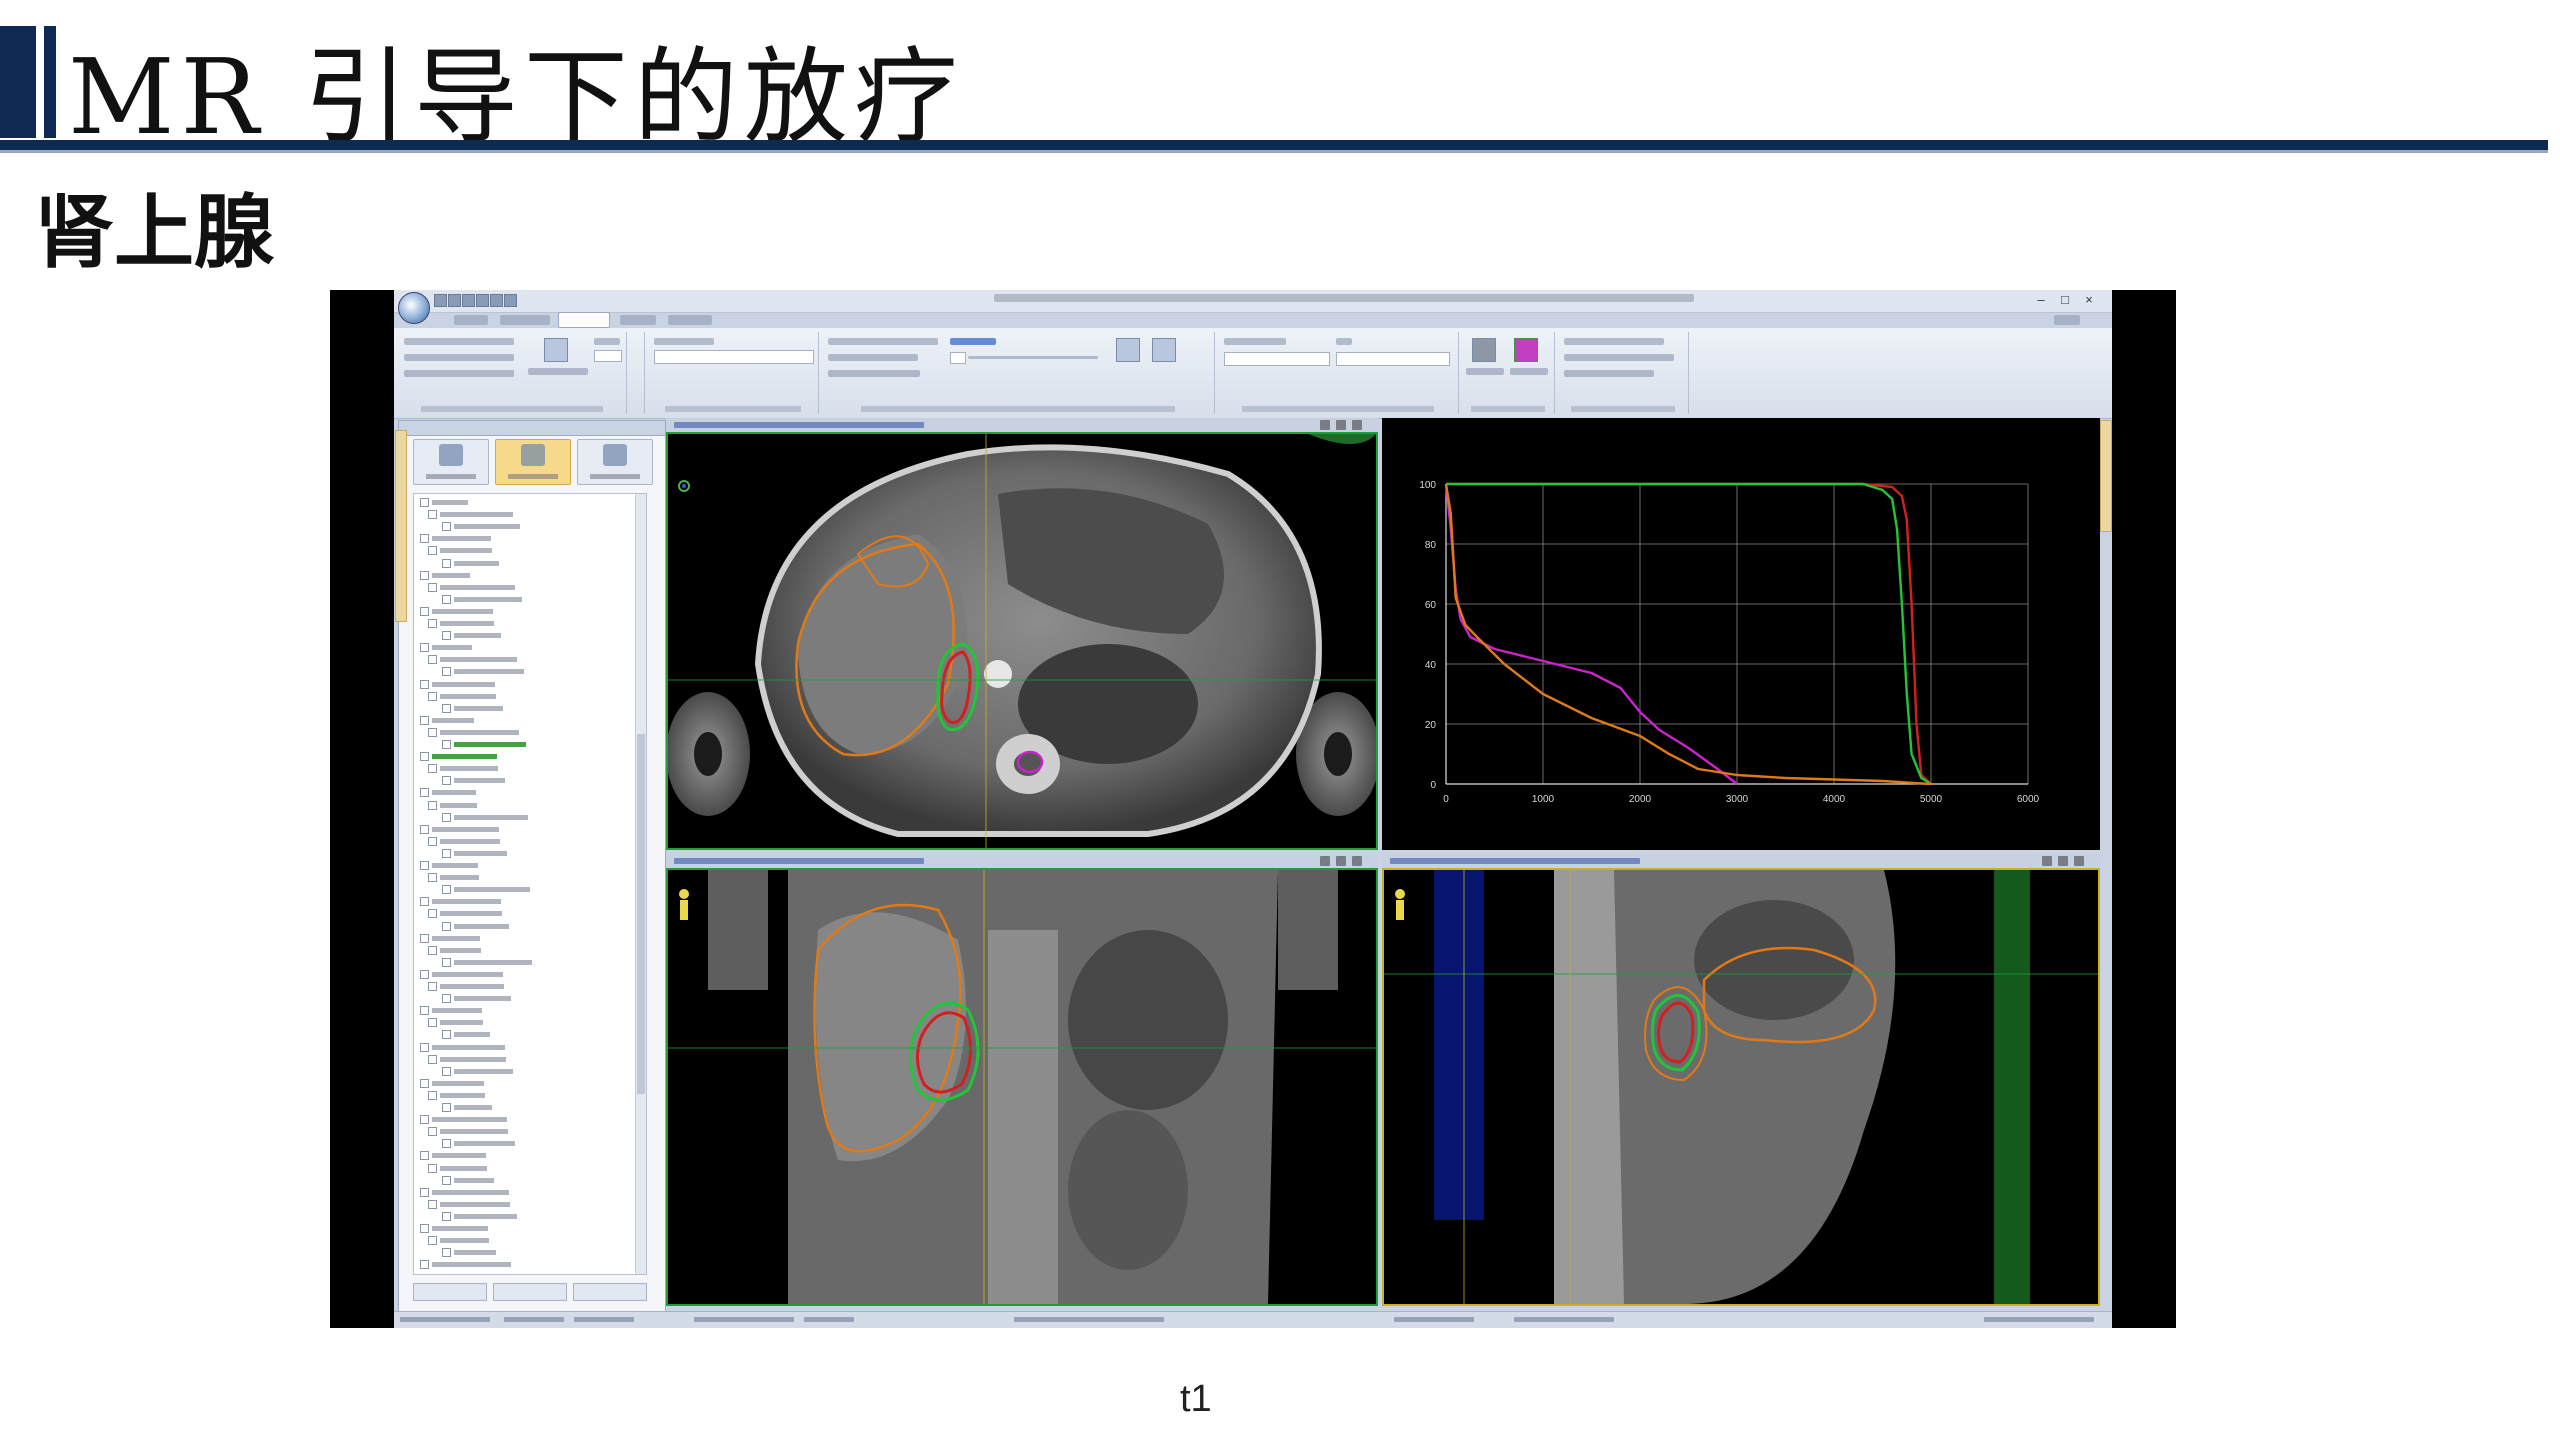 This screenshot has height=1440, width=2560. What do you see at coordinates (2039, 1319) in the screenshot?
I see `zoom-slider` at bounding box center [2039, 1319].